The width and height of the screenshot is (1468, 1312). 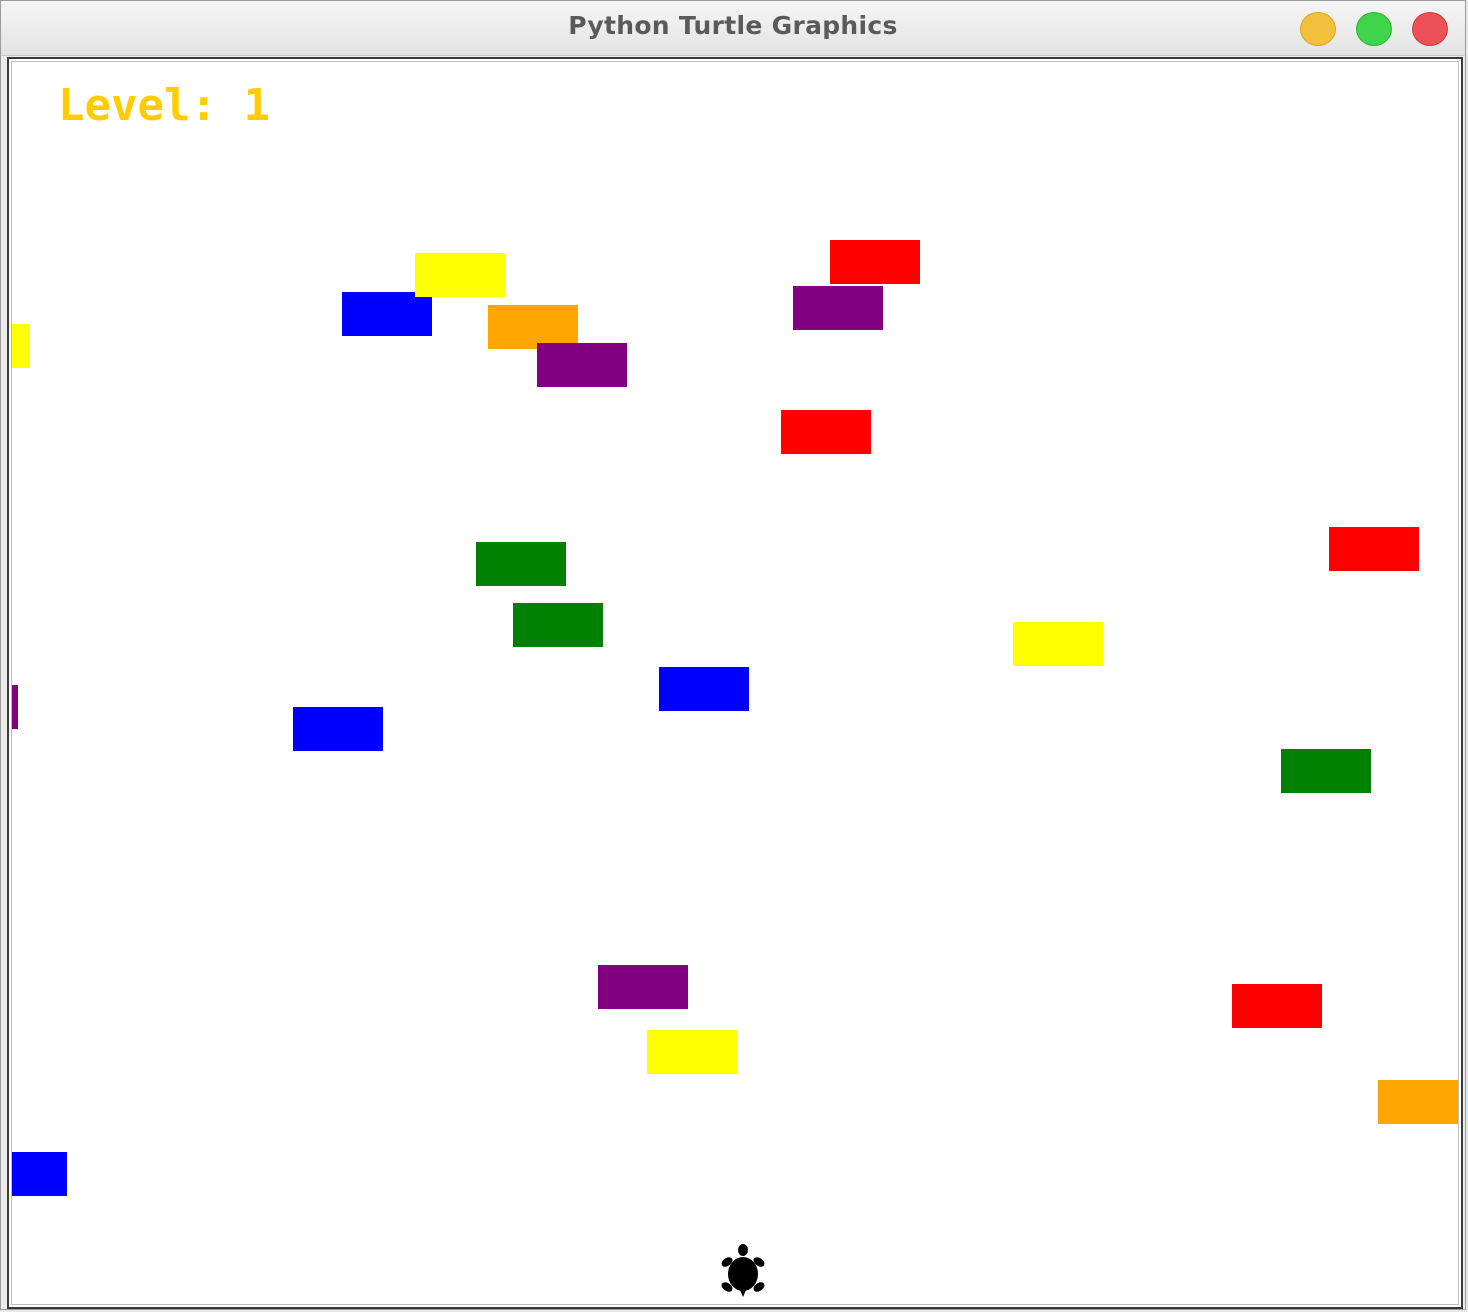 What do you see at coordinates (1430, 29) in the screenshot?
I see `close-button` at bounding box center [1430, 29].